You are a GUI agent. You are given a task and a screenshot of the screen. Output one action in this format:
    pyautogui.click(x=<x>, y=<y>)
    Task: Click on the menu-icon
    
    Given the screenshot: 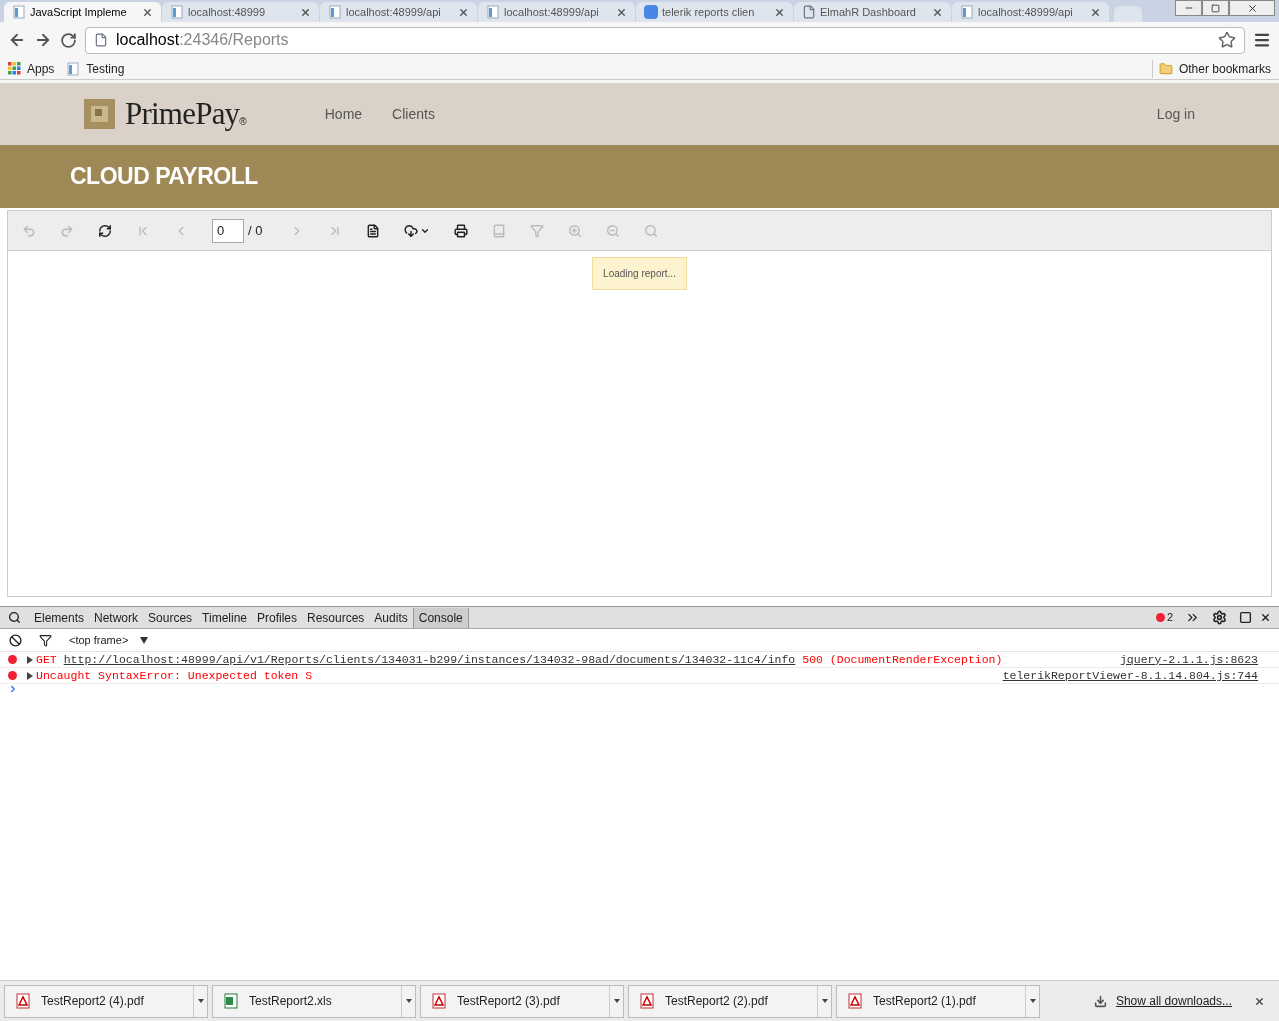 What is the action you would take?
    pyautogui.click(x=1262, y=40)
    